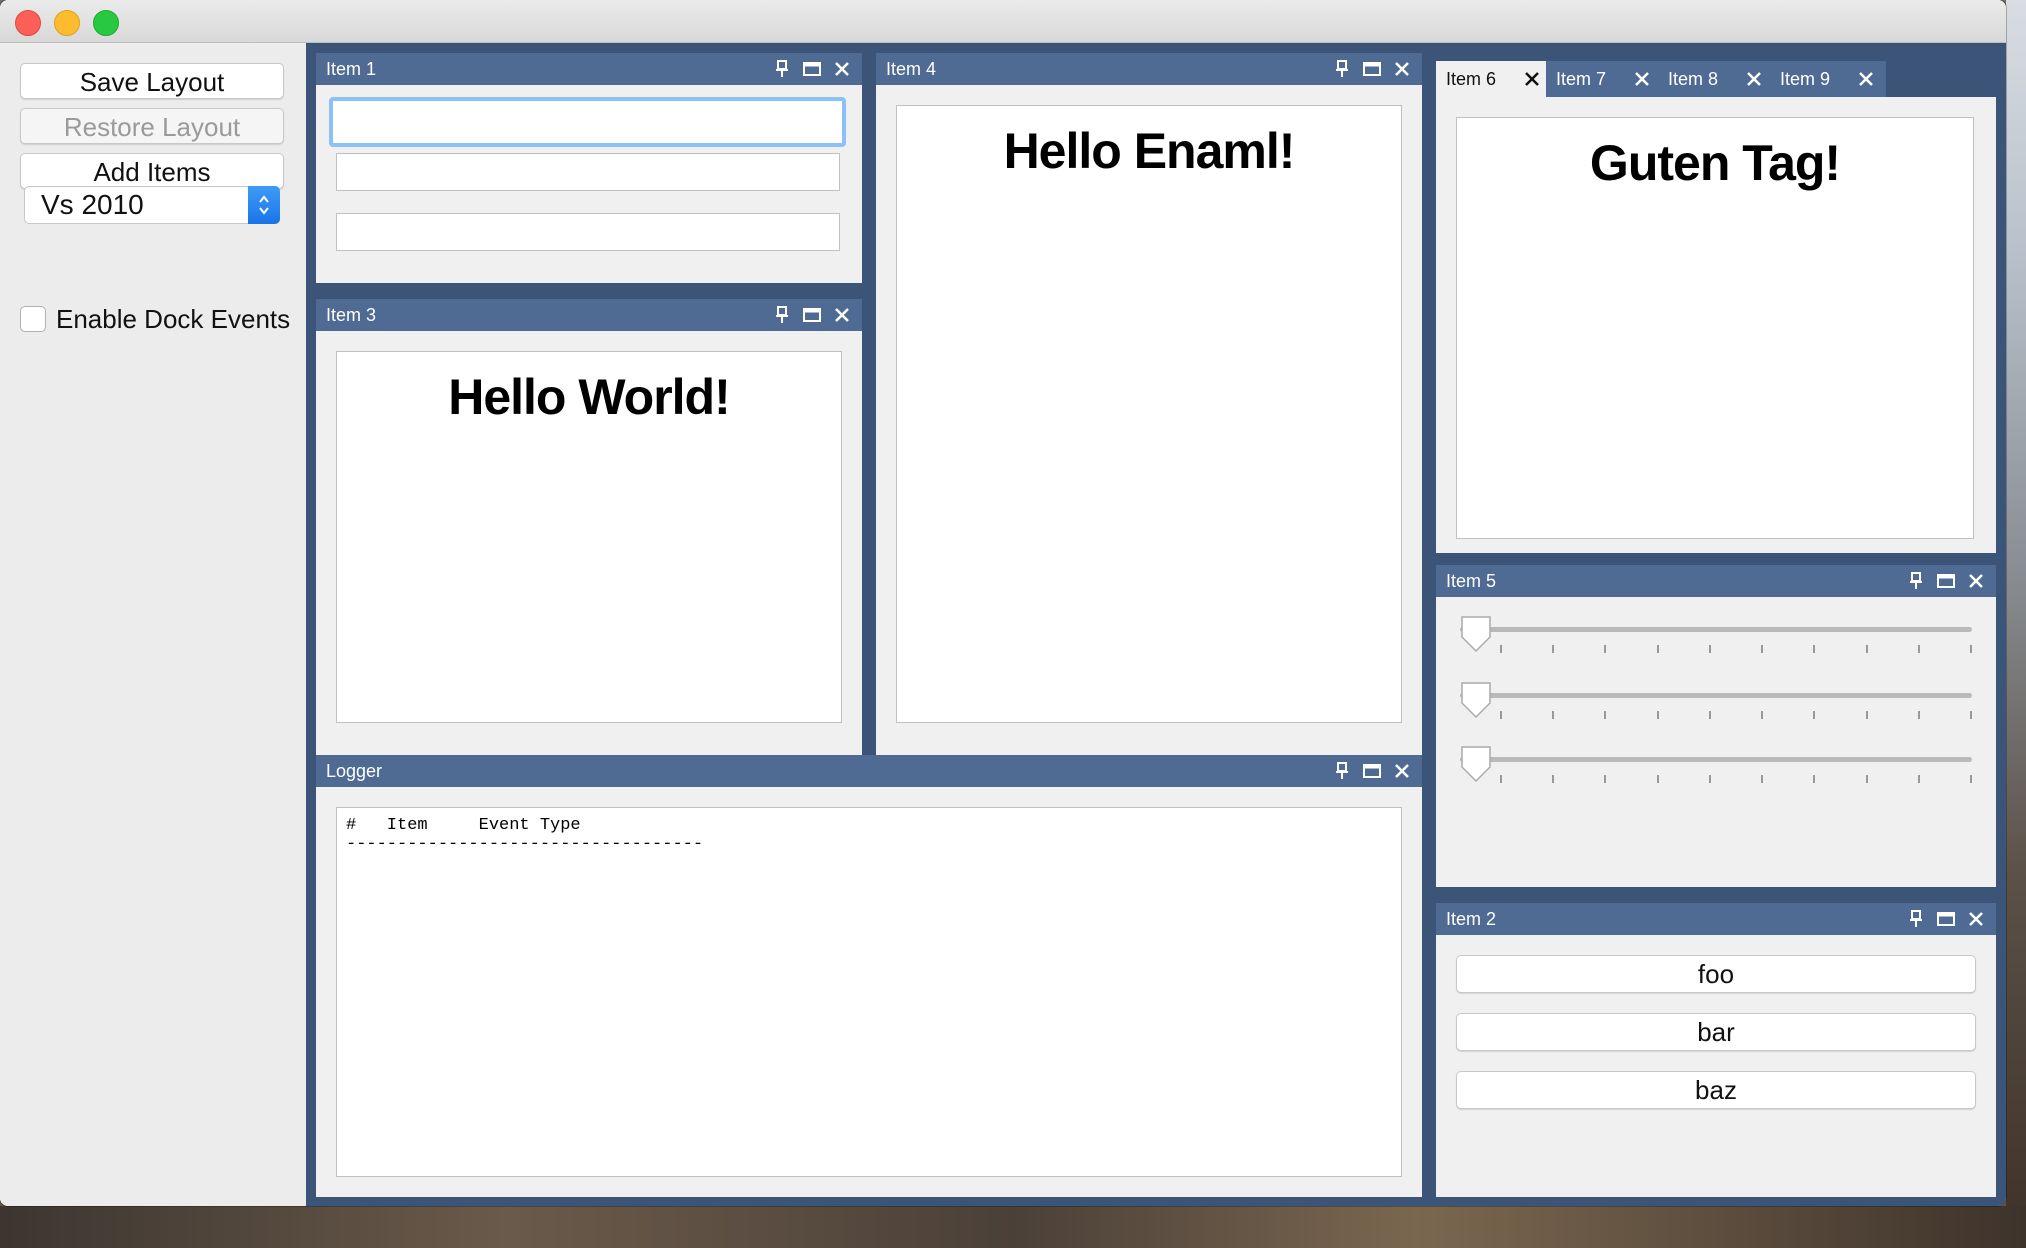 The image size is (2026, 1248). Describe the element at coordinates (1716, 1032) in the screenshot. I see `bar-button: bar` at that location.